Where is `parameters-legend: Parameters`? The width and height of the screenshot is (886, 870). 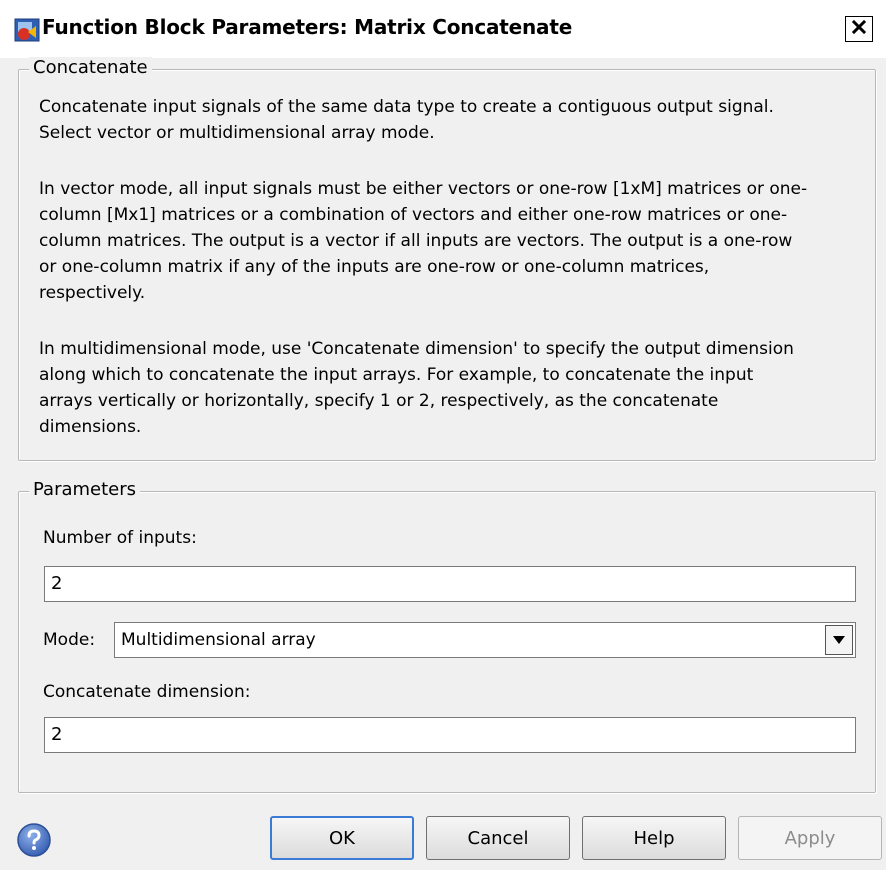 parameters-legend: Parameters is located at coordinates (85, 489).